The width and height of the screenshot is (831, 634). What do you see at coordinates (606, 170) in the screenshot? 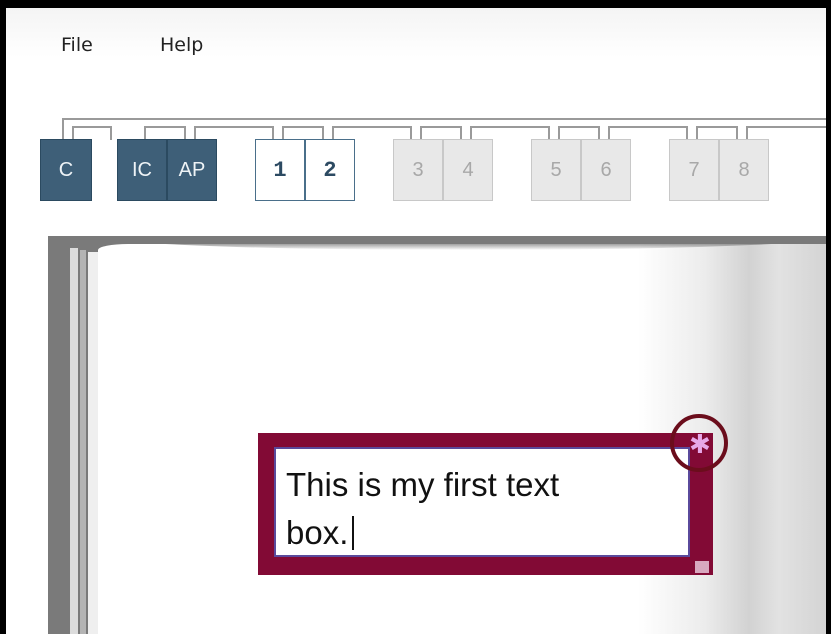
I see `tab-page-6: 6` at bounding box center [606, 170].